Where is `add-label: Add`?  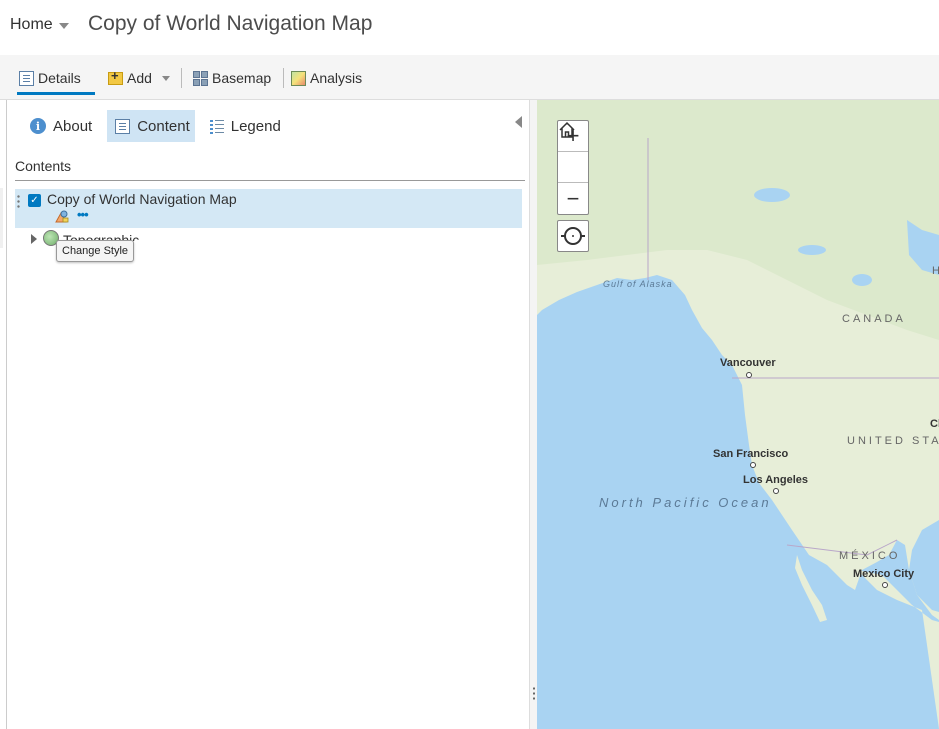 add-label: Add is located at coordinates (139, 78).